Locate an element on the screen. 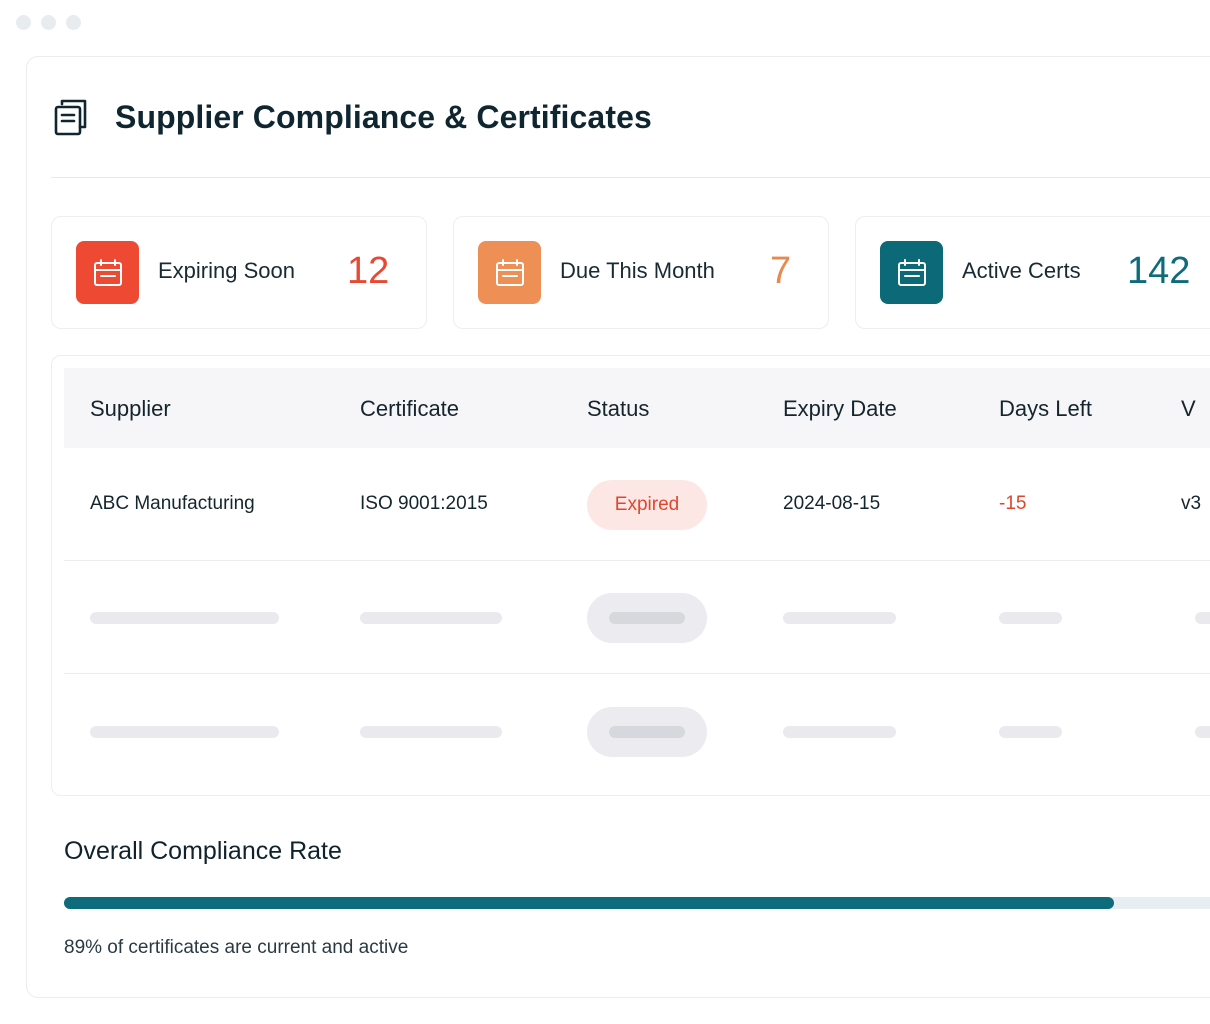  window-dot-close is located at coordinates (23, 22).